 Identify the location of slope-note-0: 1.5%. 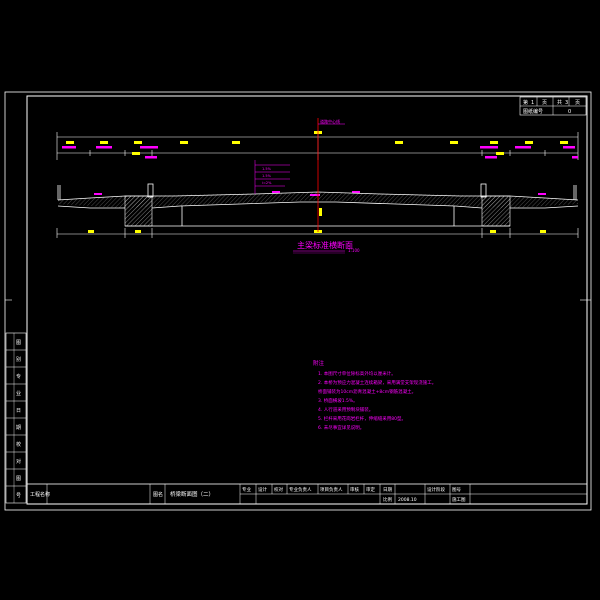
(267, 169).